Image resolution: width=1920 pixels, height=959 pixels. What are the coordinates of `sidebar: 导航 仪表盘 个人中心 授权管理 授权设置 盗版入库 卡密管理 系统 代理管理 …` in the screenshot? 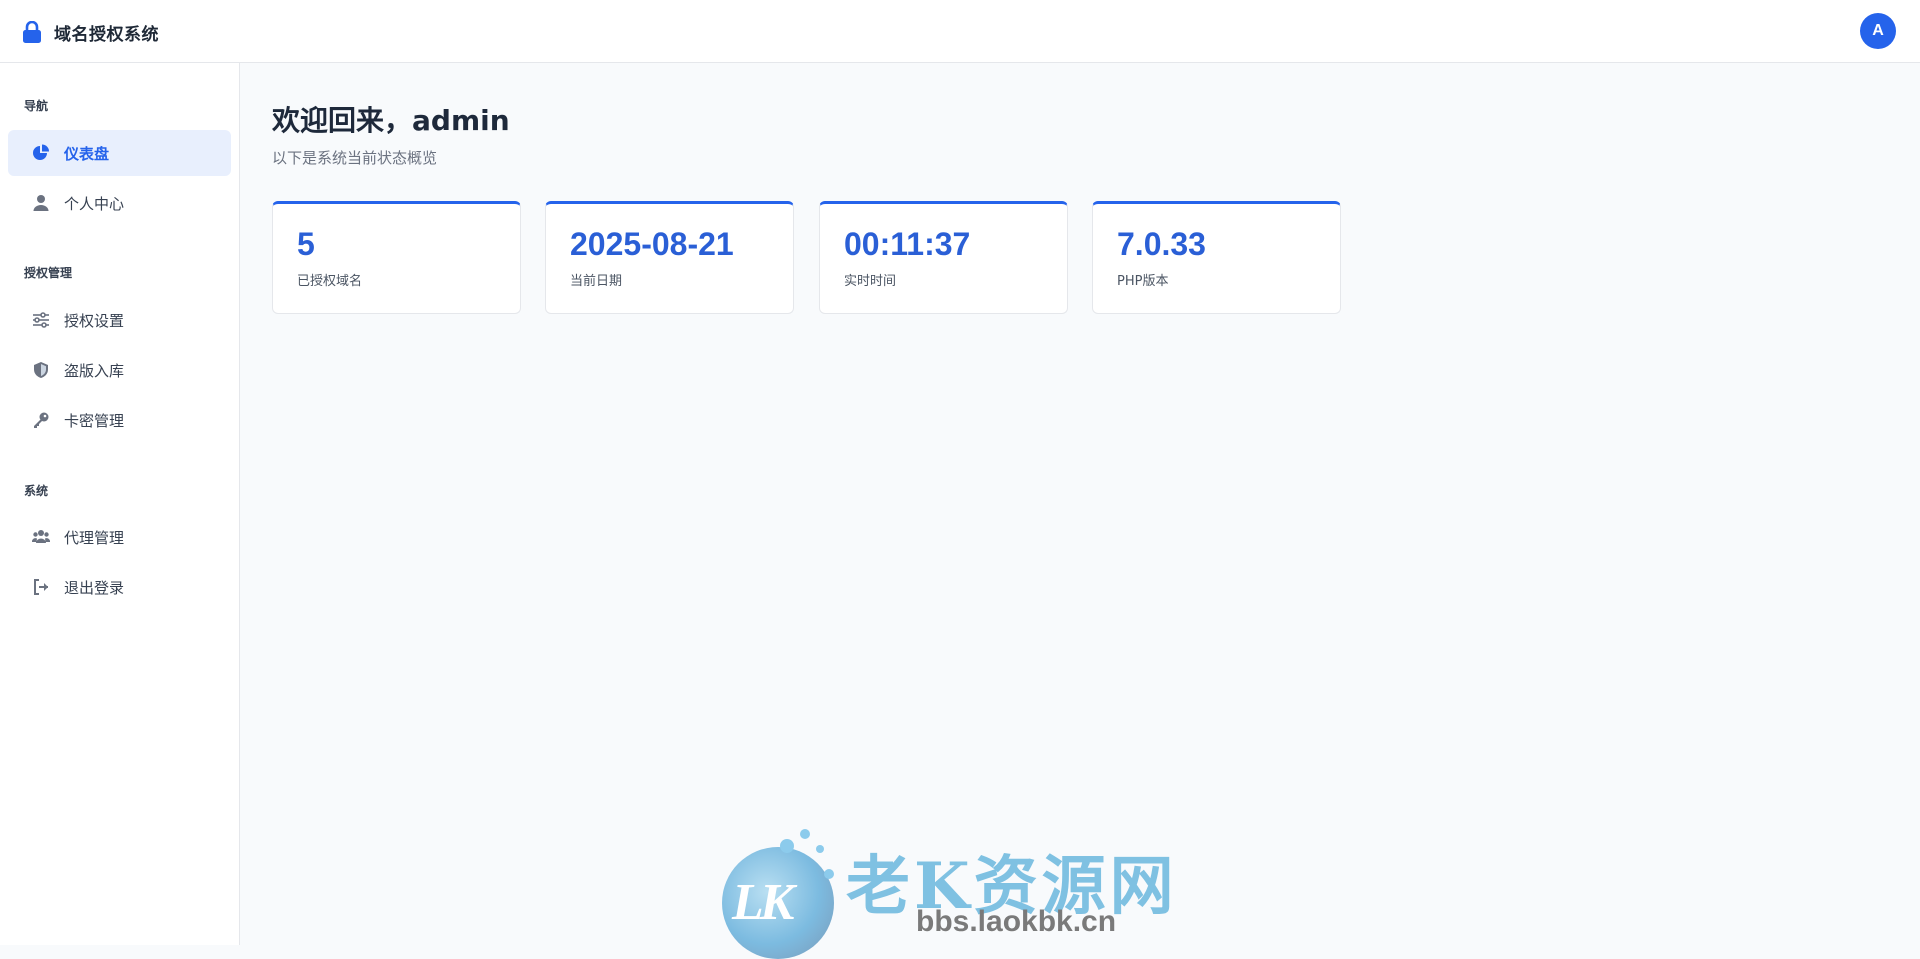 It's located at (120, 504).